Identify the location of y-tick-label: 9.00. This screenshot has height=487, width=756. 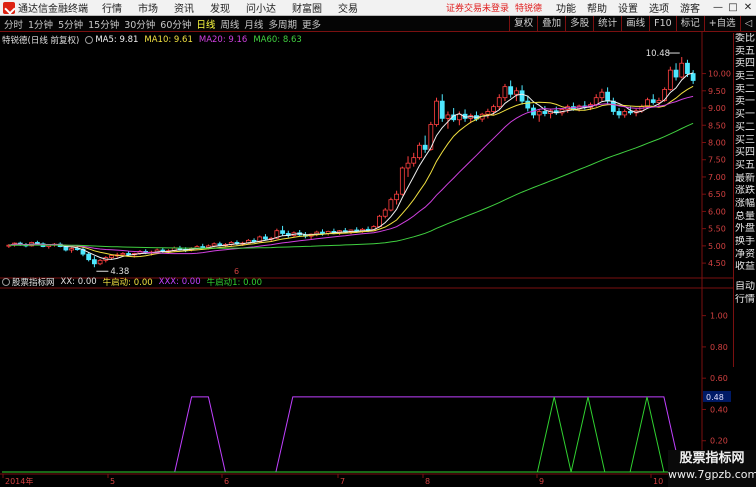
(717, 108).